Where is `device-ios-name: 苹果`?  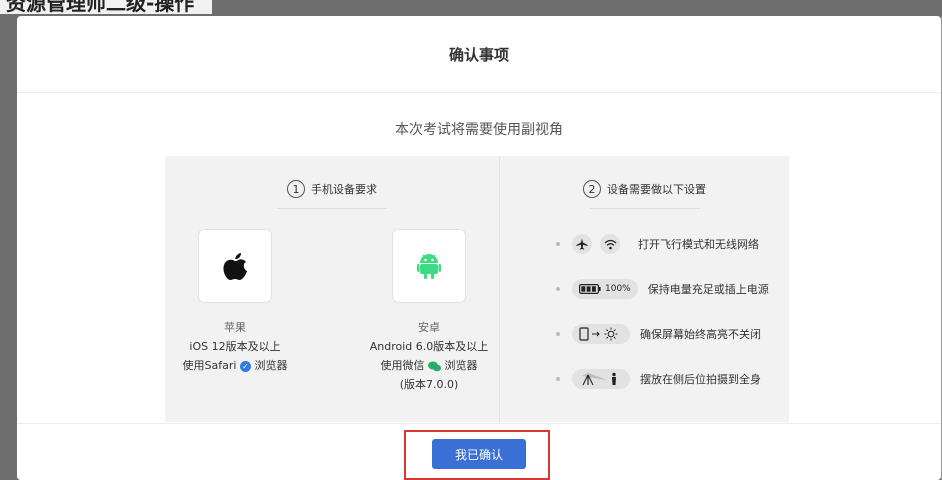
device-ios-name: 苹果 is located at coordinates (235, 327).